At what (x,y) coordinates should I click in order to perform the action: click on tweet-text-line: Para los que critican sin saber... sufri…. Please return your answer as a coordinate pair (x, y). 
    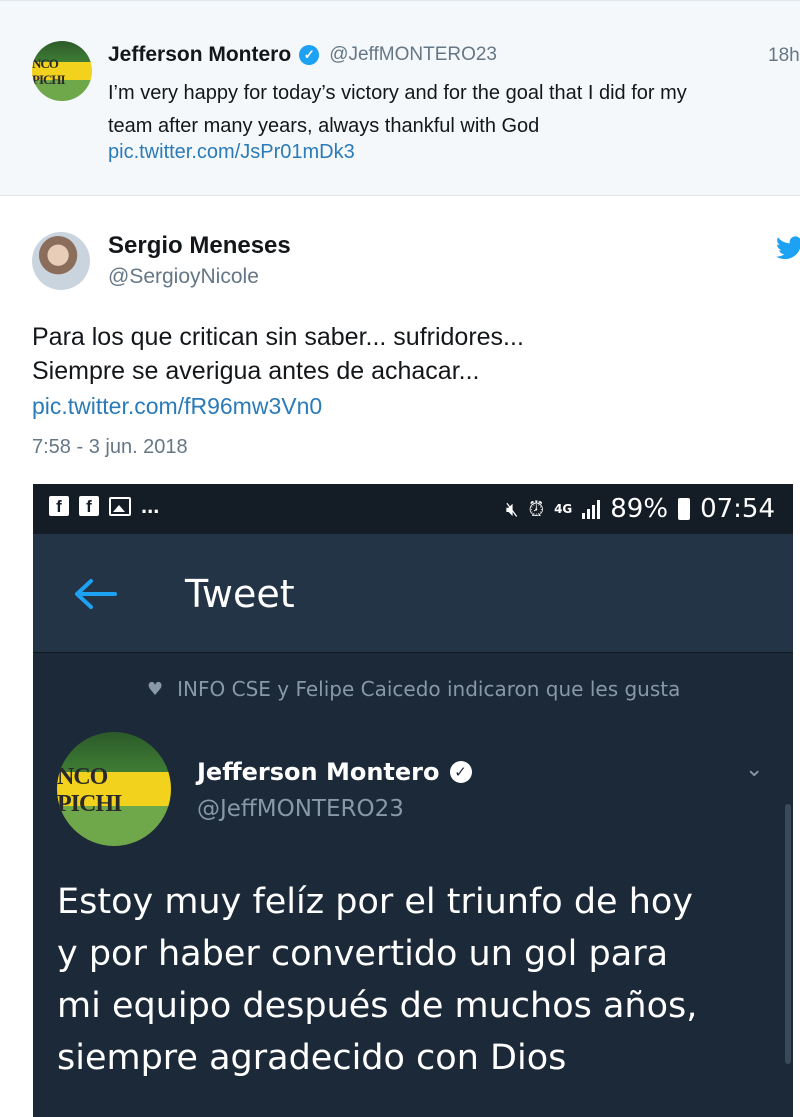
    Looking at the image, I should click on (278, 337).